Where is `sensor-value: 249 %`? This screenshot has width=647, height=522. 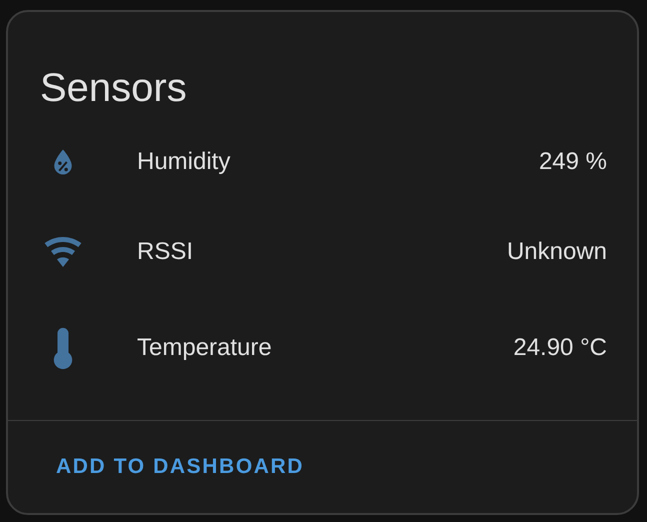 sensor-value: 249 % is located at coordinates (572, 162).